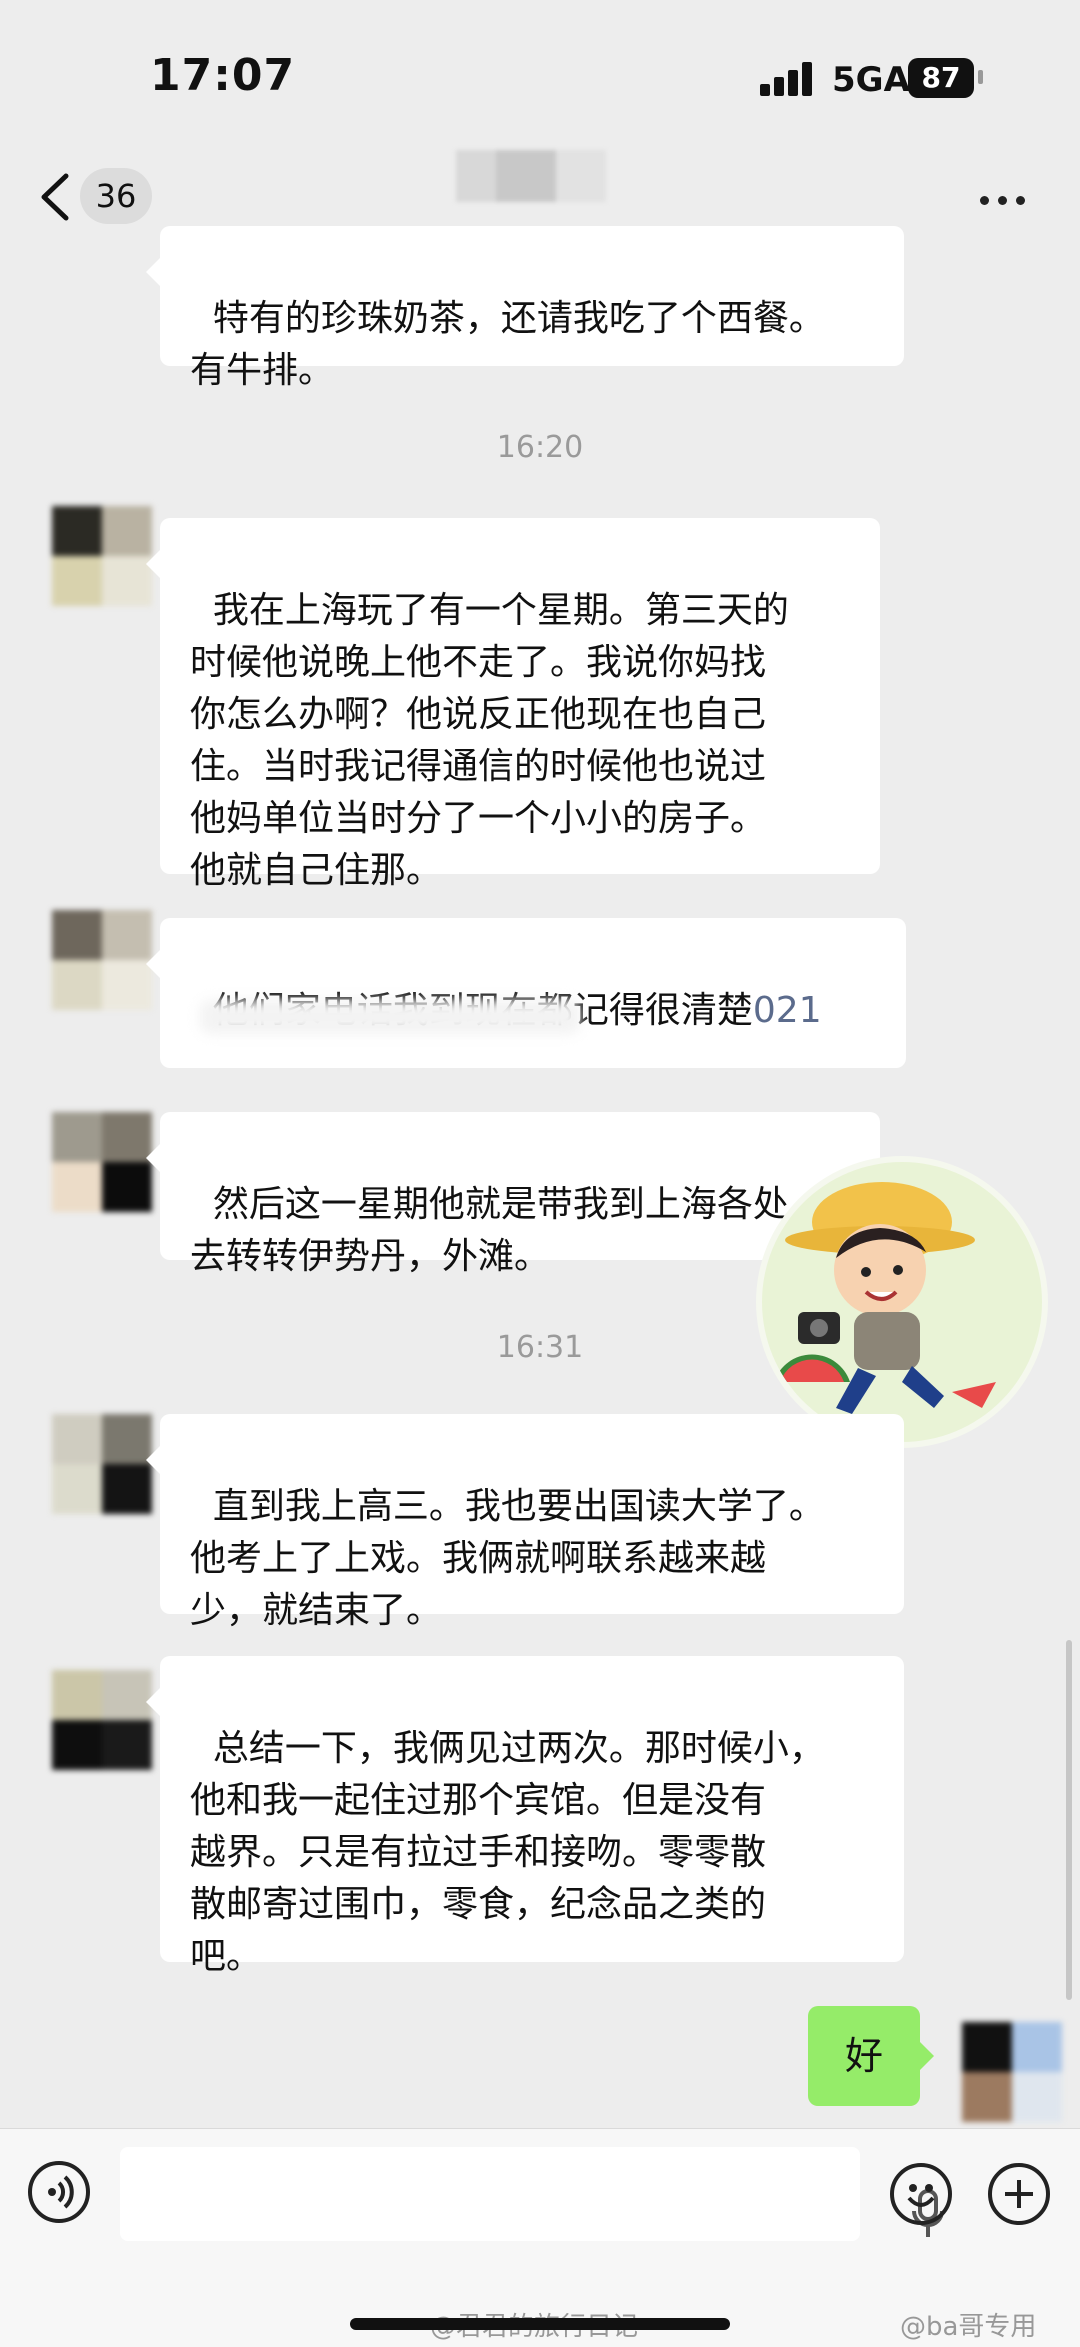 This screenshot has height=2347, width=1080. I want to click on chat-title-redacted, so click(531, 176).